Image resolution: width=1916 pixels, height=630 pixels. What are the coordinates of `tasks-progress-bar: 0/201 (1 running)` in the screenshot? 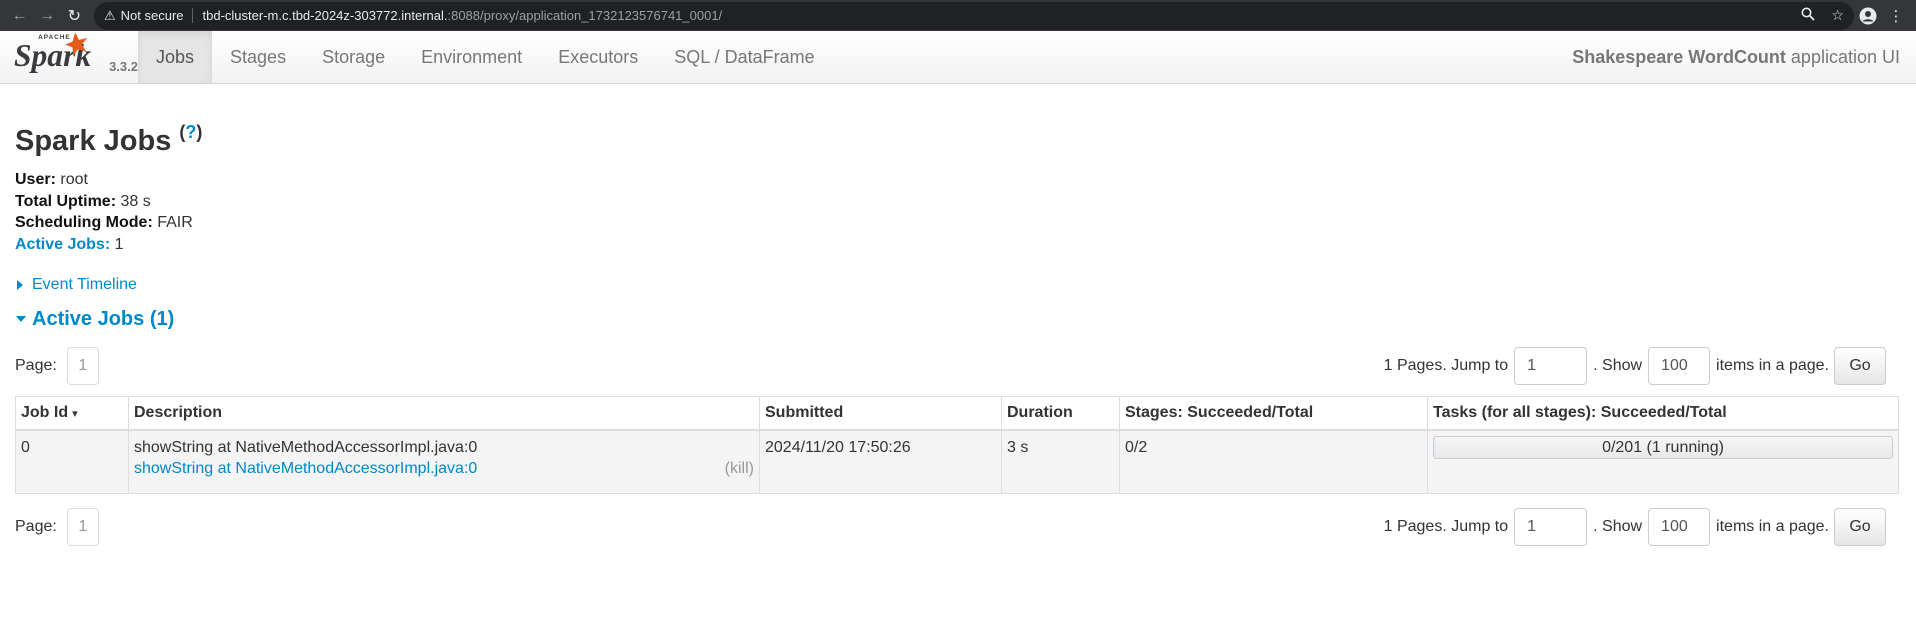 It's located at (1663, 447).